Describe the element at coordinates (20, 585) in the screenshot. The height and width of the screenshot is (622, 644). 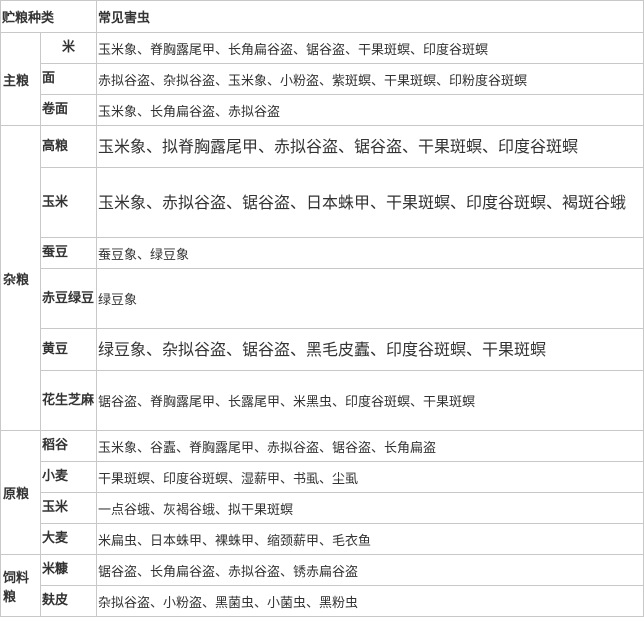
I see `category-cell: 饲料粮` at that location.